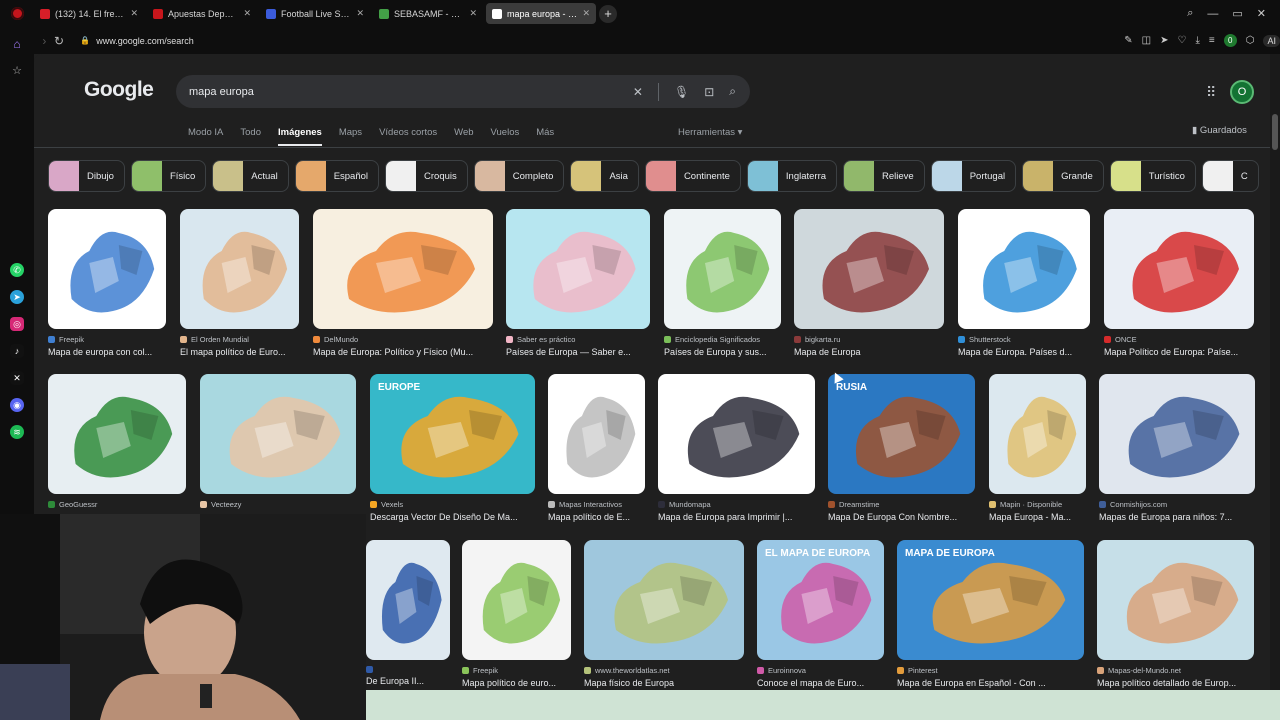  Describe the element at coordinates (736, 504) in the screenshot. I see `result-source: Mundomapa` at that location.